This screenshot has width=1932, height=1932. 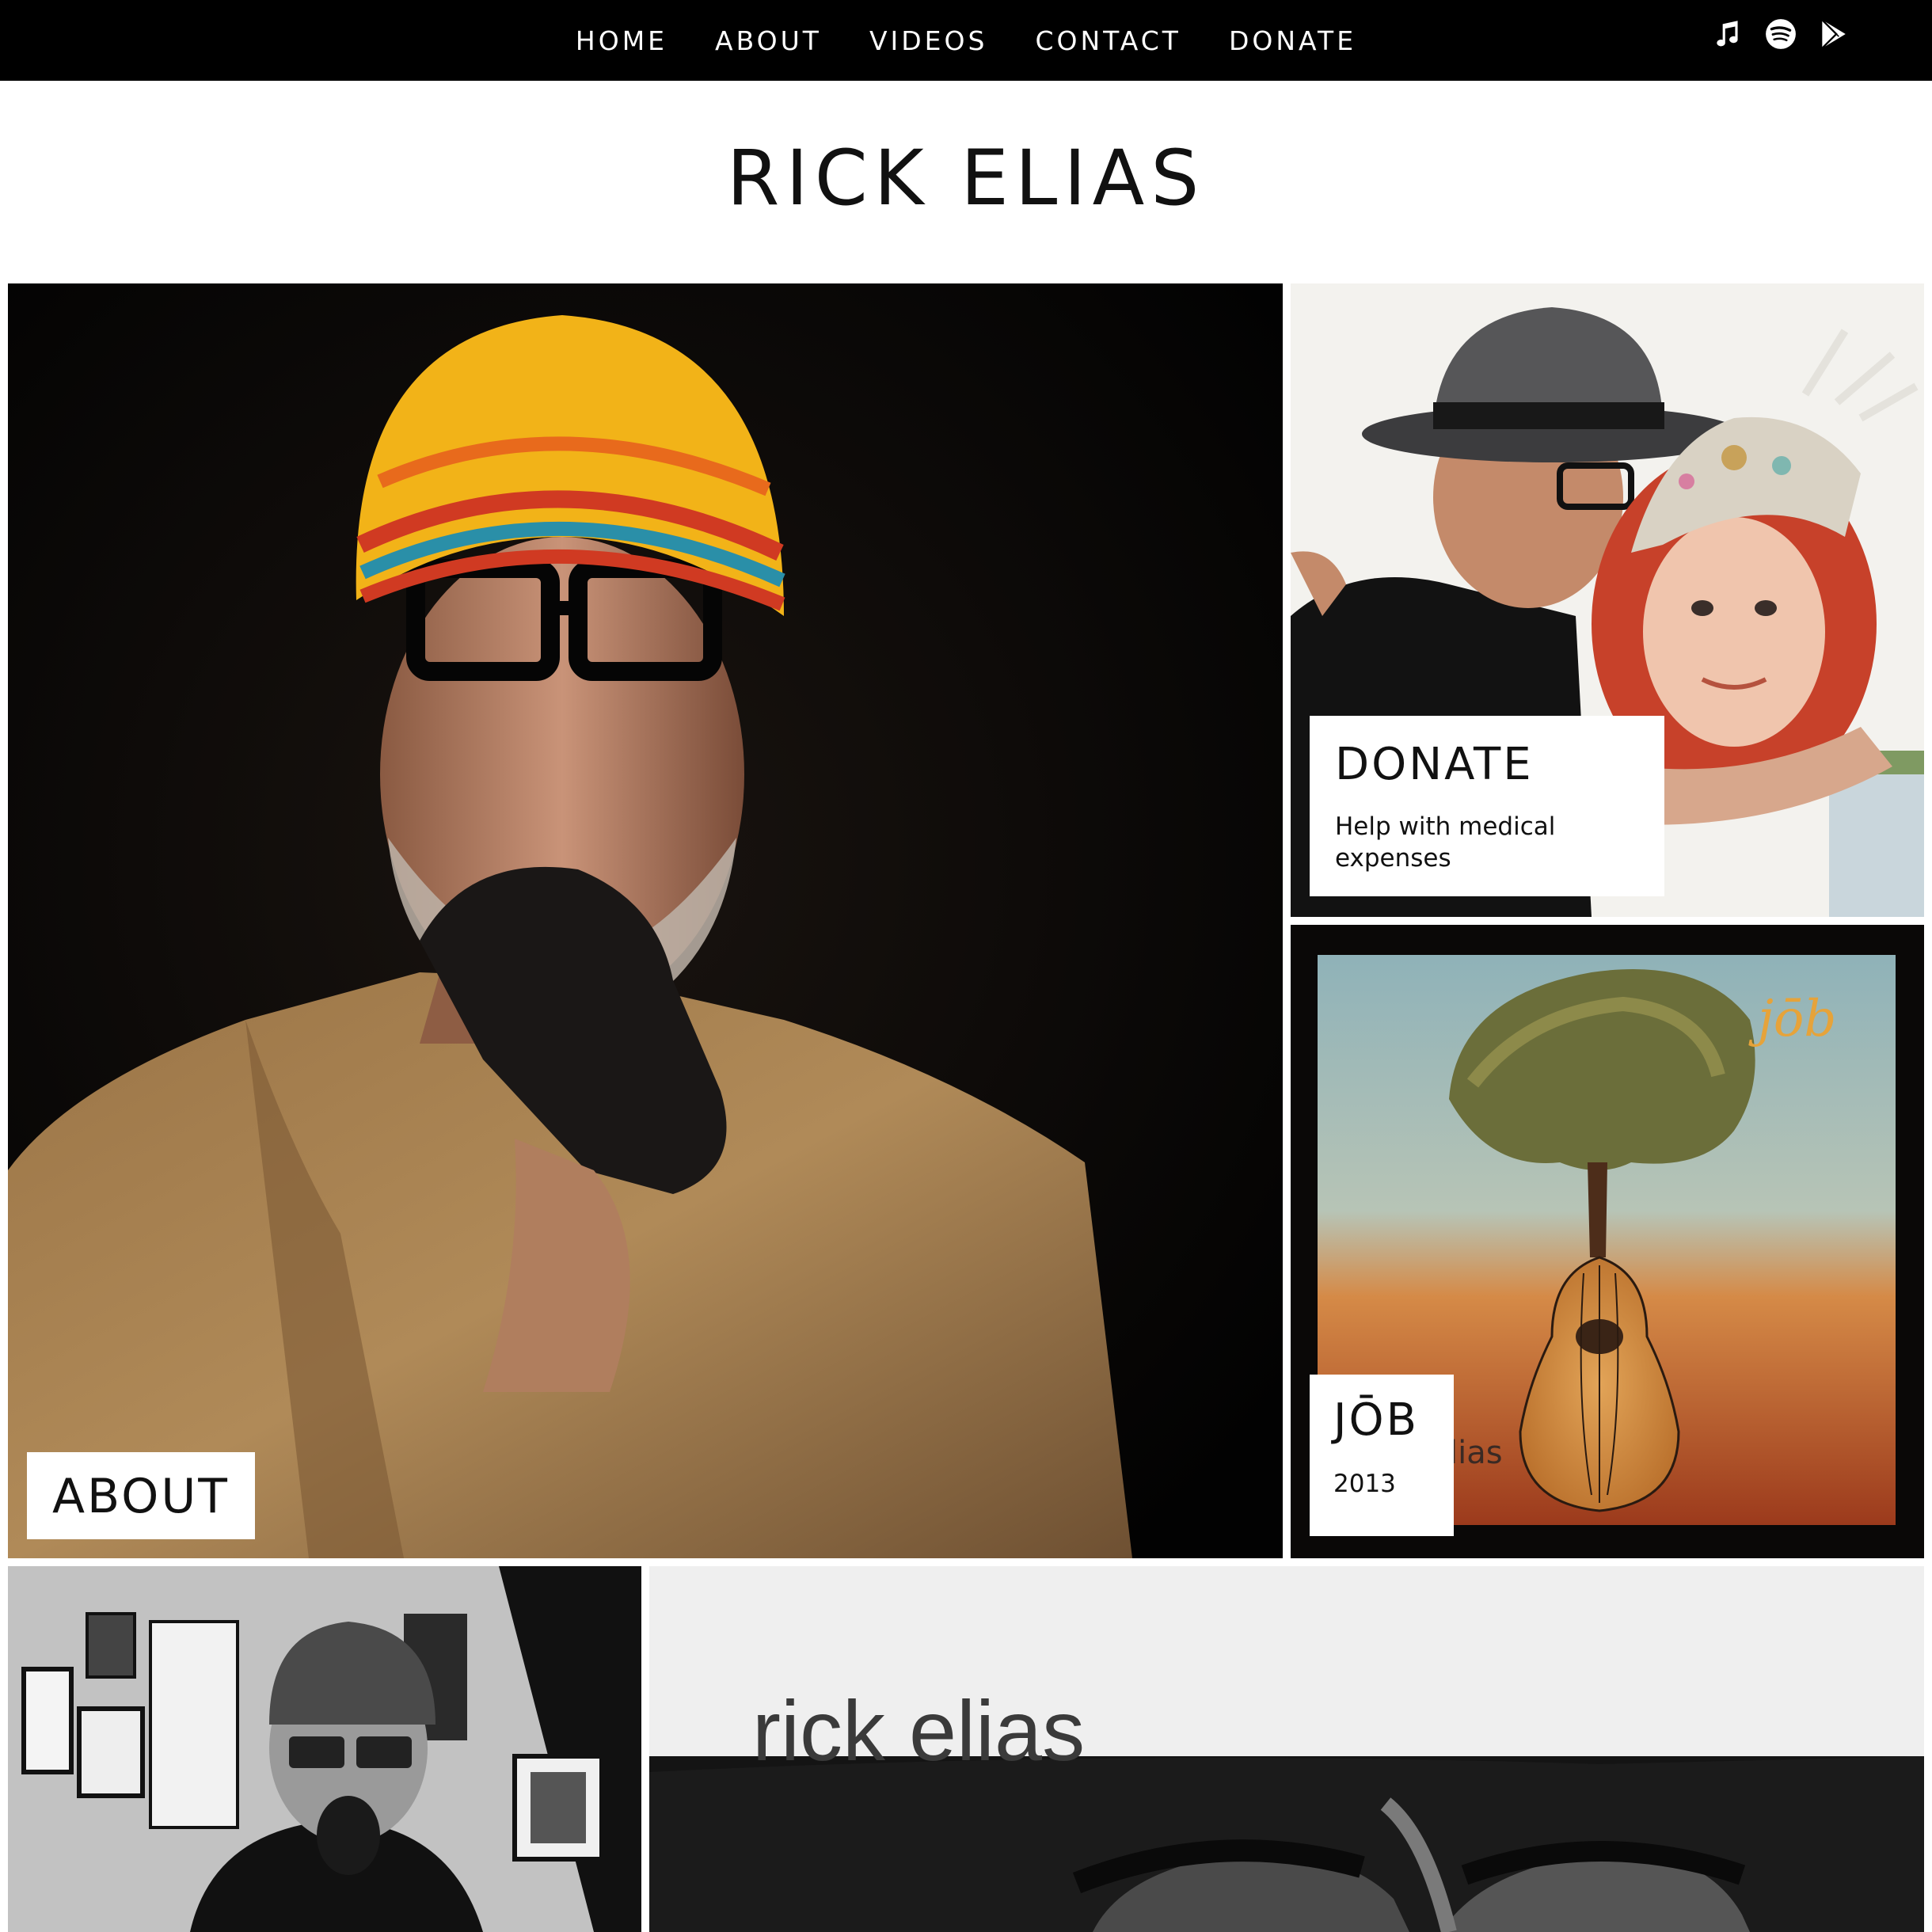 I want to click on donate-label: DONATE Help with medical expenses, so click(x=1487, y=806).